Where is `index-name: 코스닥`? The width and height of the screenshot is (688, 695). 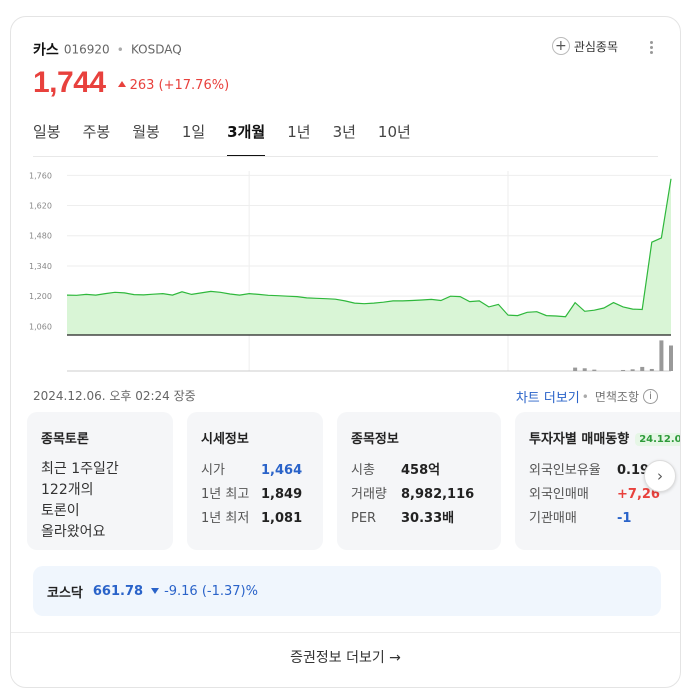
index-name: 코스닥 is located at coordinates (65, 593).